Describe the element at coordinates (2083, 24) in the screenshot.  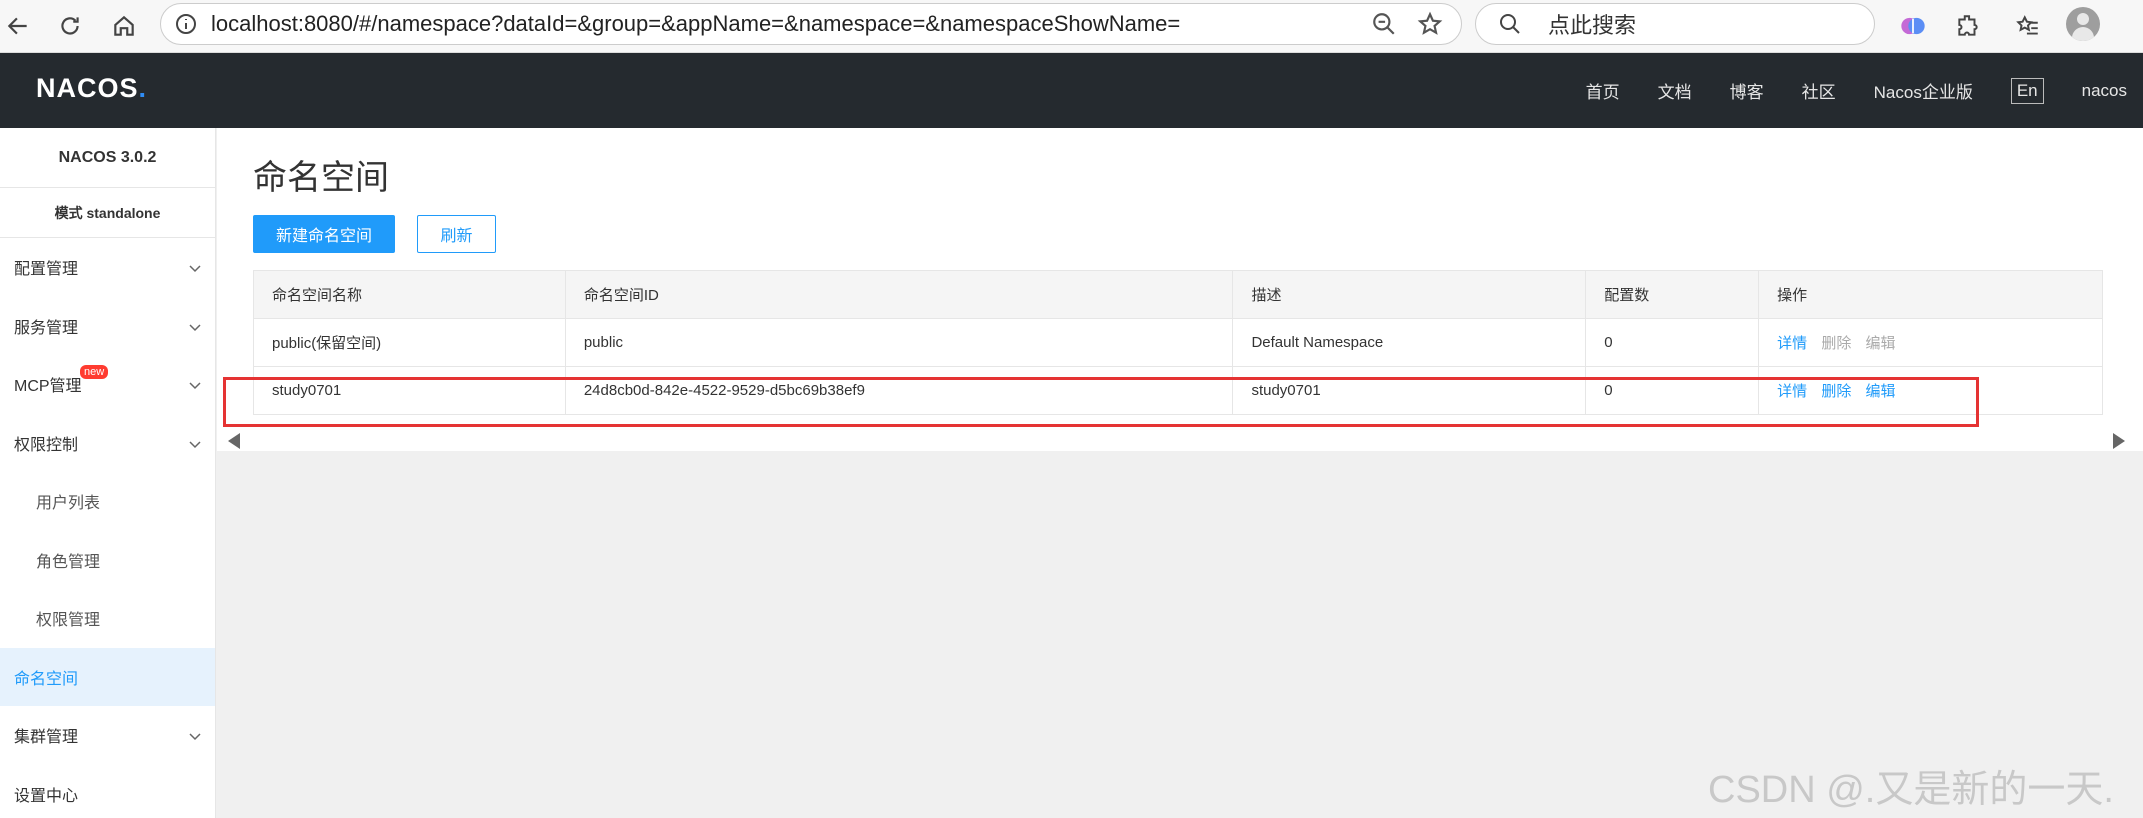
I see `profile-avatar` at that location.